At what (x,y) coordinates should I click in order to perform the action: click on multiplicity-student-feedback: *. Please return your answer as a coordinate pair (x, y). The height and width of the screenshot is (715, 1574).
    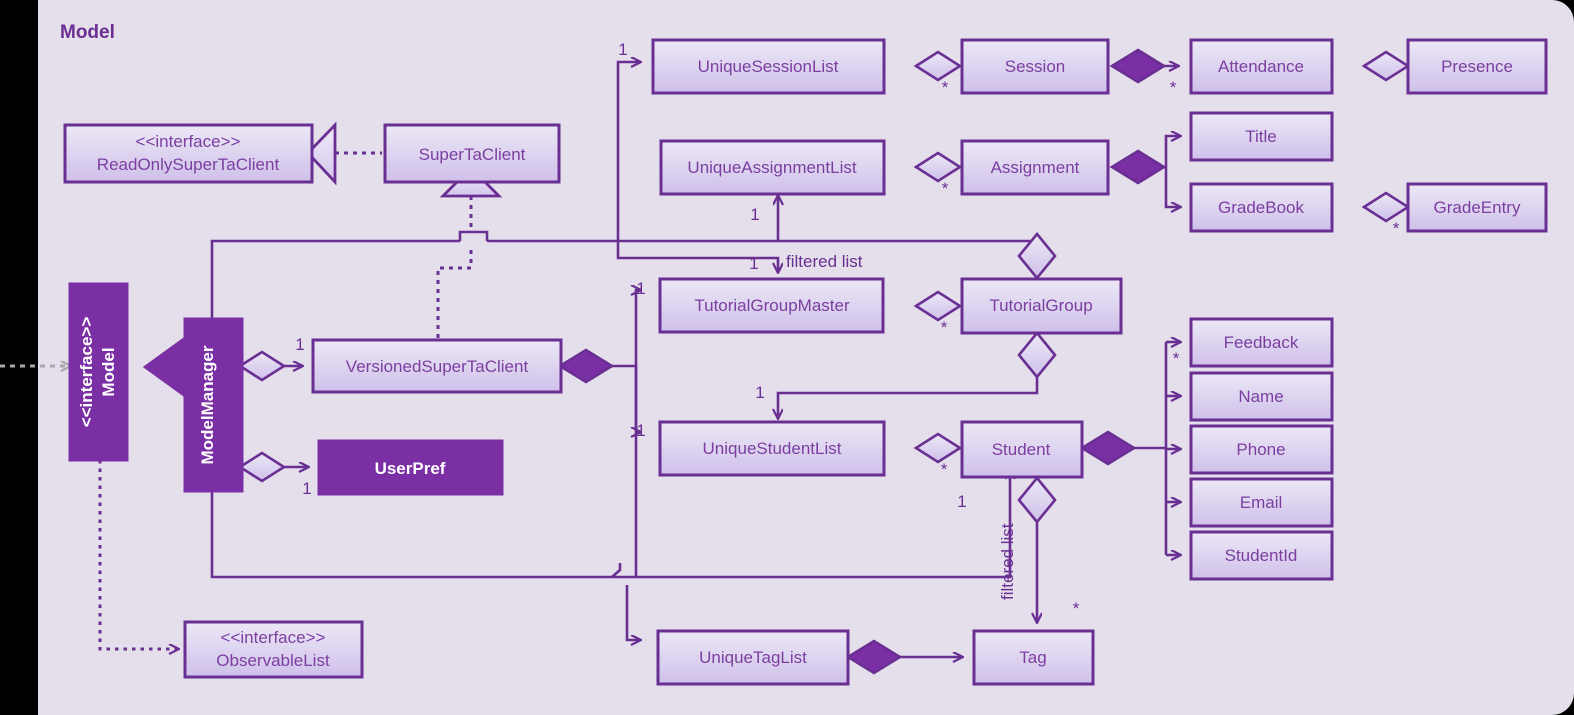
    Looking at the image, I should click on (1176, 358).